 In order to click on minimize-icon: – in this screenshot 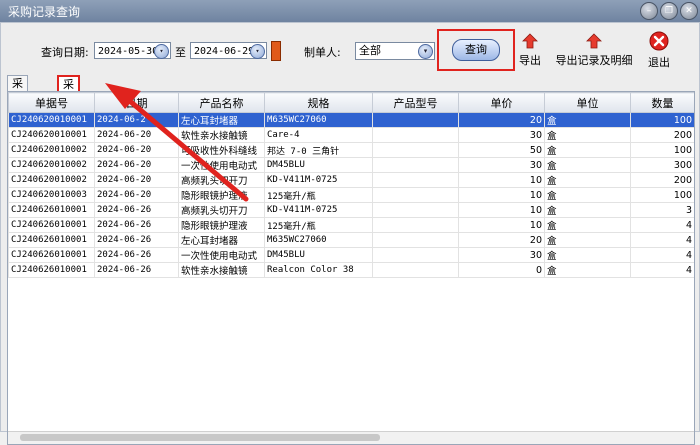, I will do `click(649, 11)`.